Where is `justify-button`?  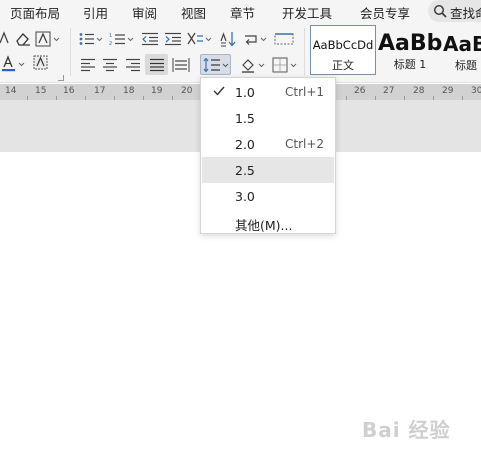
justify-button is located at coordinates (156, 64).